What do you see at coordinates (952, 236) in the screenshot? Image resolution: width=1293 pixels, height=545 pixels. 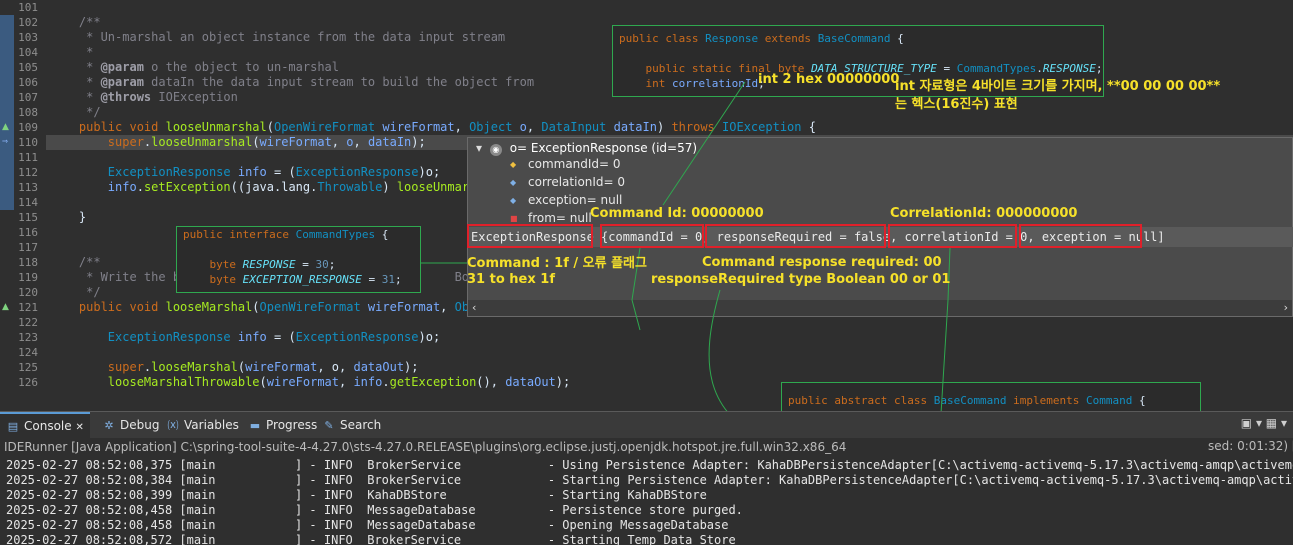 I see `highlight-correlation-id` at bounding box center [952, 236].